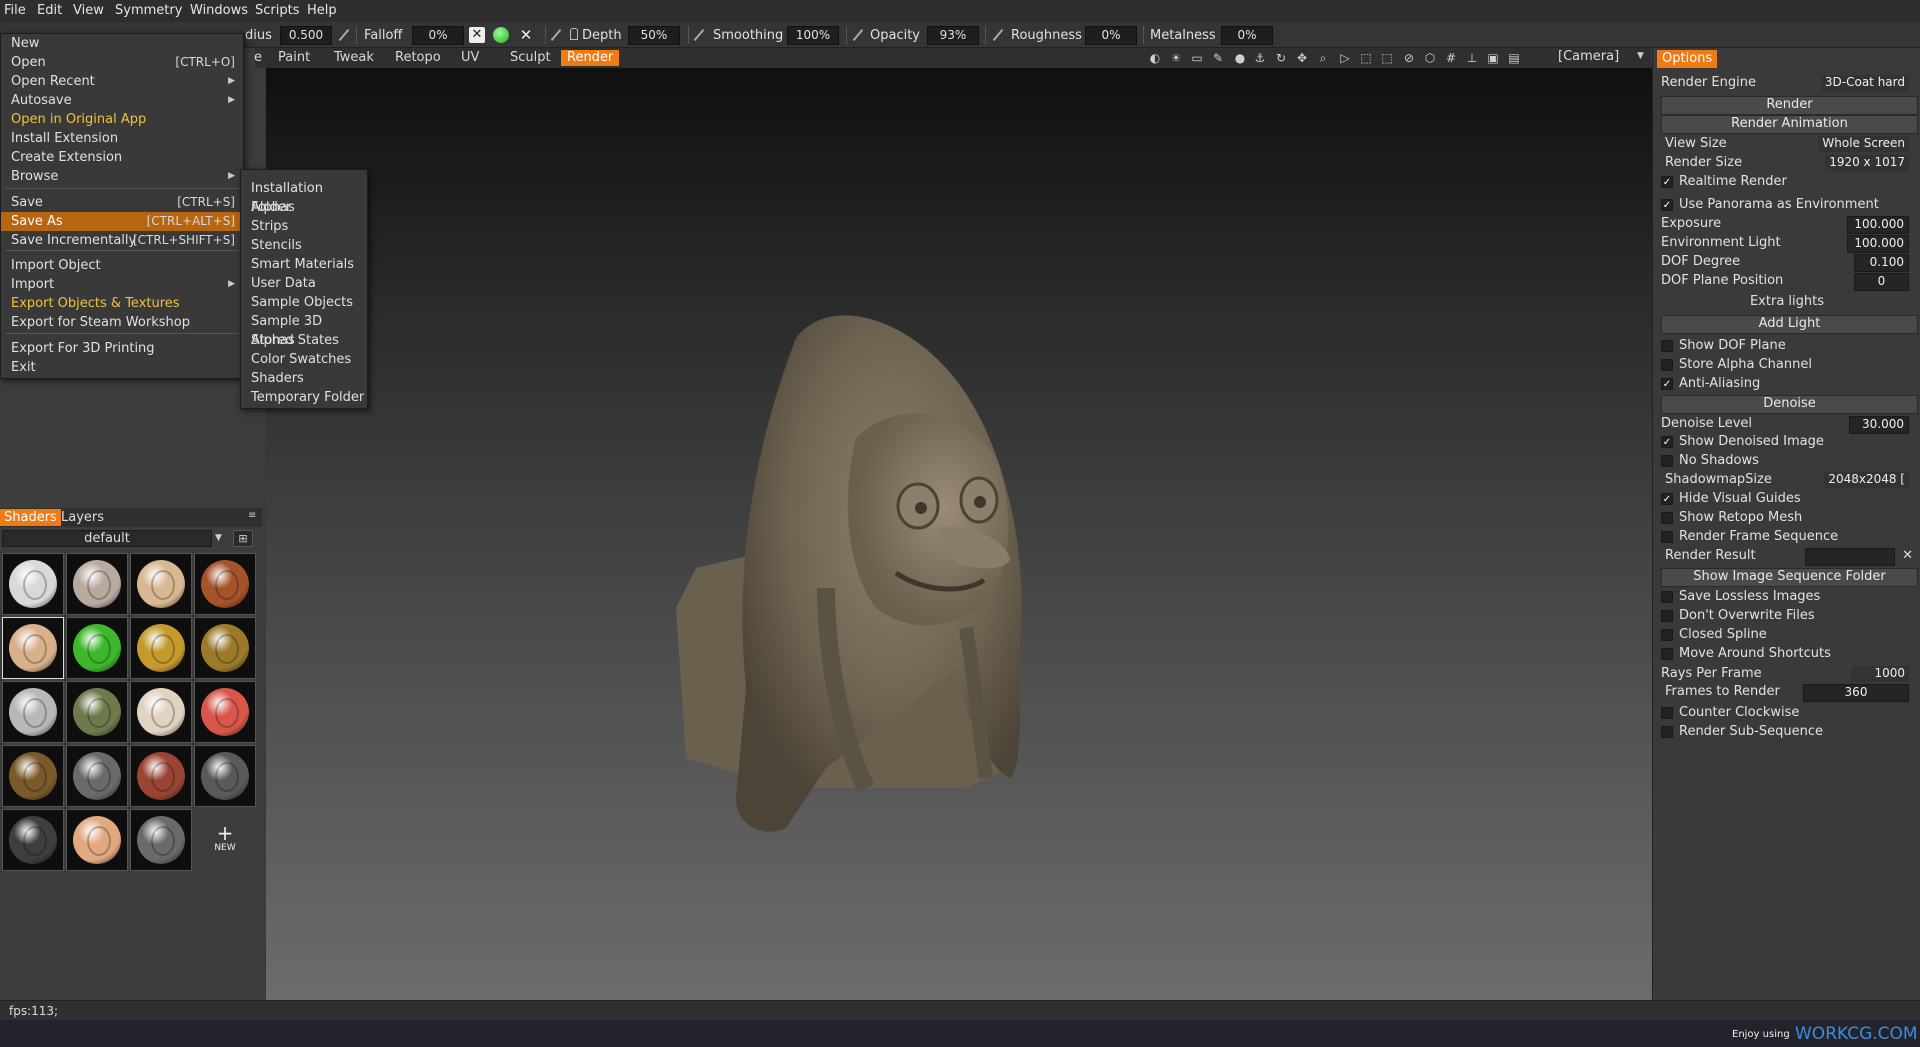 The height and width of the screenshot is (1047, 1920). I want to click on menu-view: View, so click(88, 10).